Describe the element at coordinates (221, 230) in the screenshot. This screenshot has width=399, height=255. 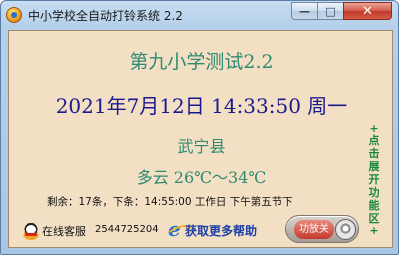
I see `more-help-link: 获取更多帮助` at that location.